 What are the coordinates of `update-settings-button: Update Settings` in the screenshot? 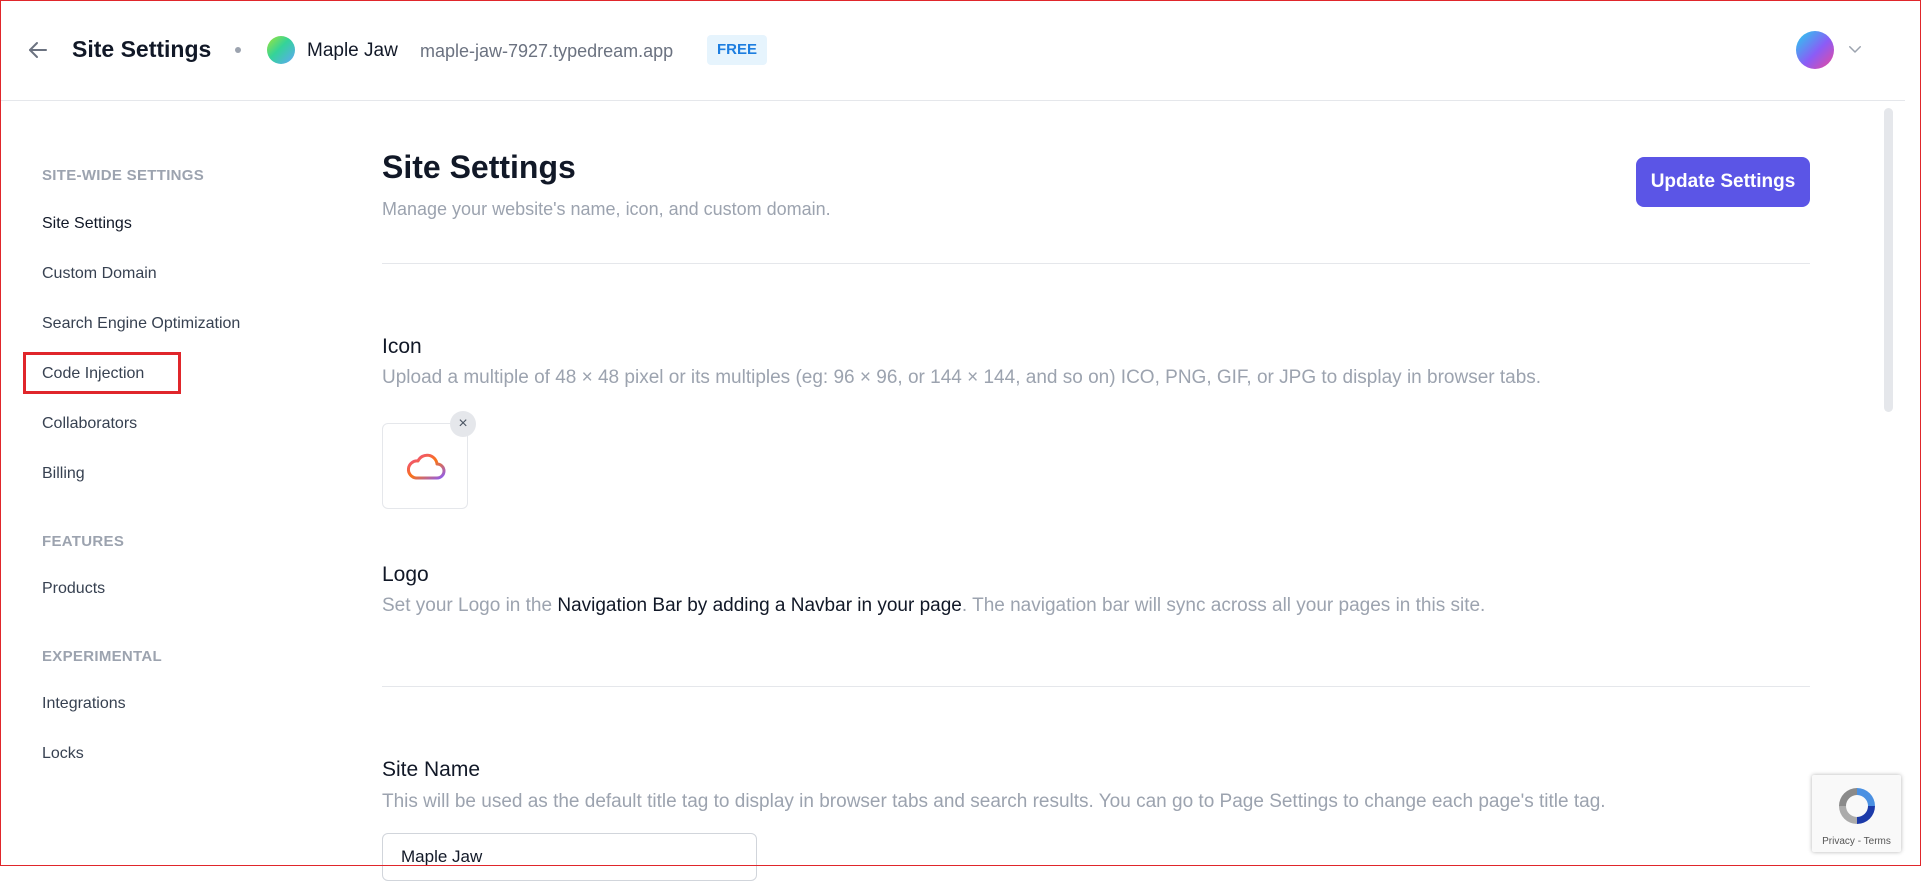 It's located at (1723, 182).